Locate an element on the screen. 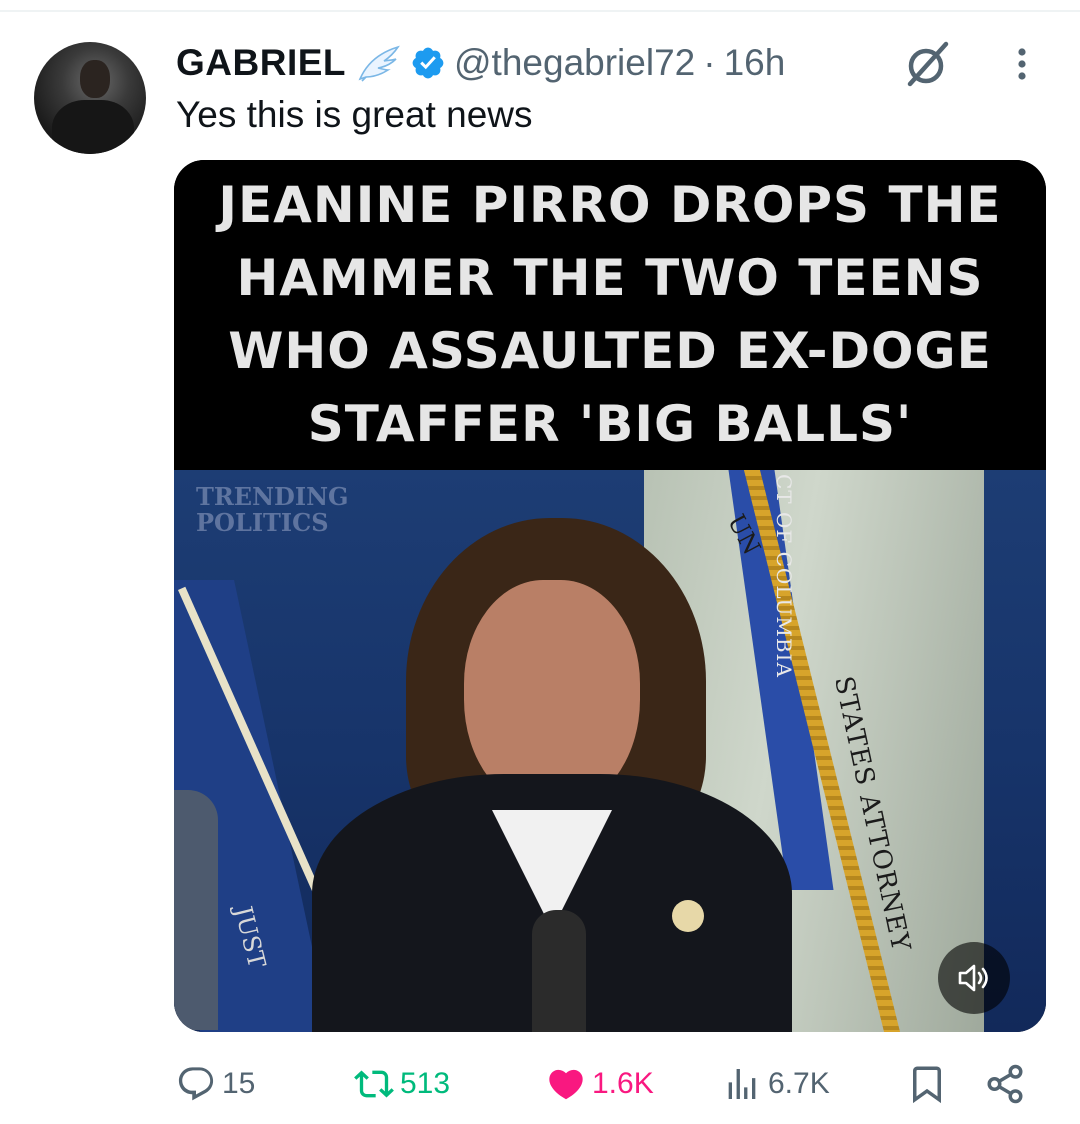 The width and height of the screenshot is (1080, 1124). post-time: 16h is located at coordinates (755, 63).